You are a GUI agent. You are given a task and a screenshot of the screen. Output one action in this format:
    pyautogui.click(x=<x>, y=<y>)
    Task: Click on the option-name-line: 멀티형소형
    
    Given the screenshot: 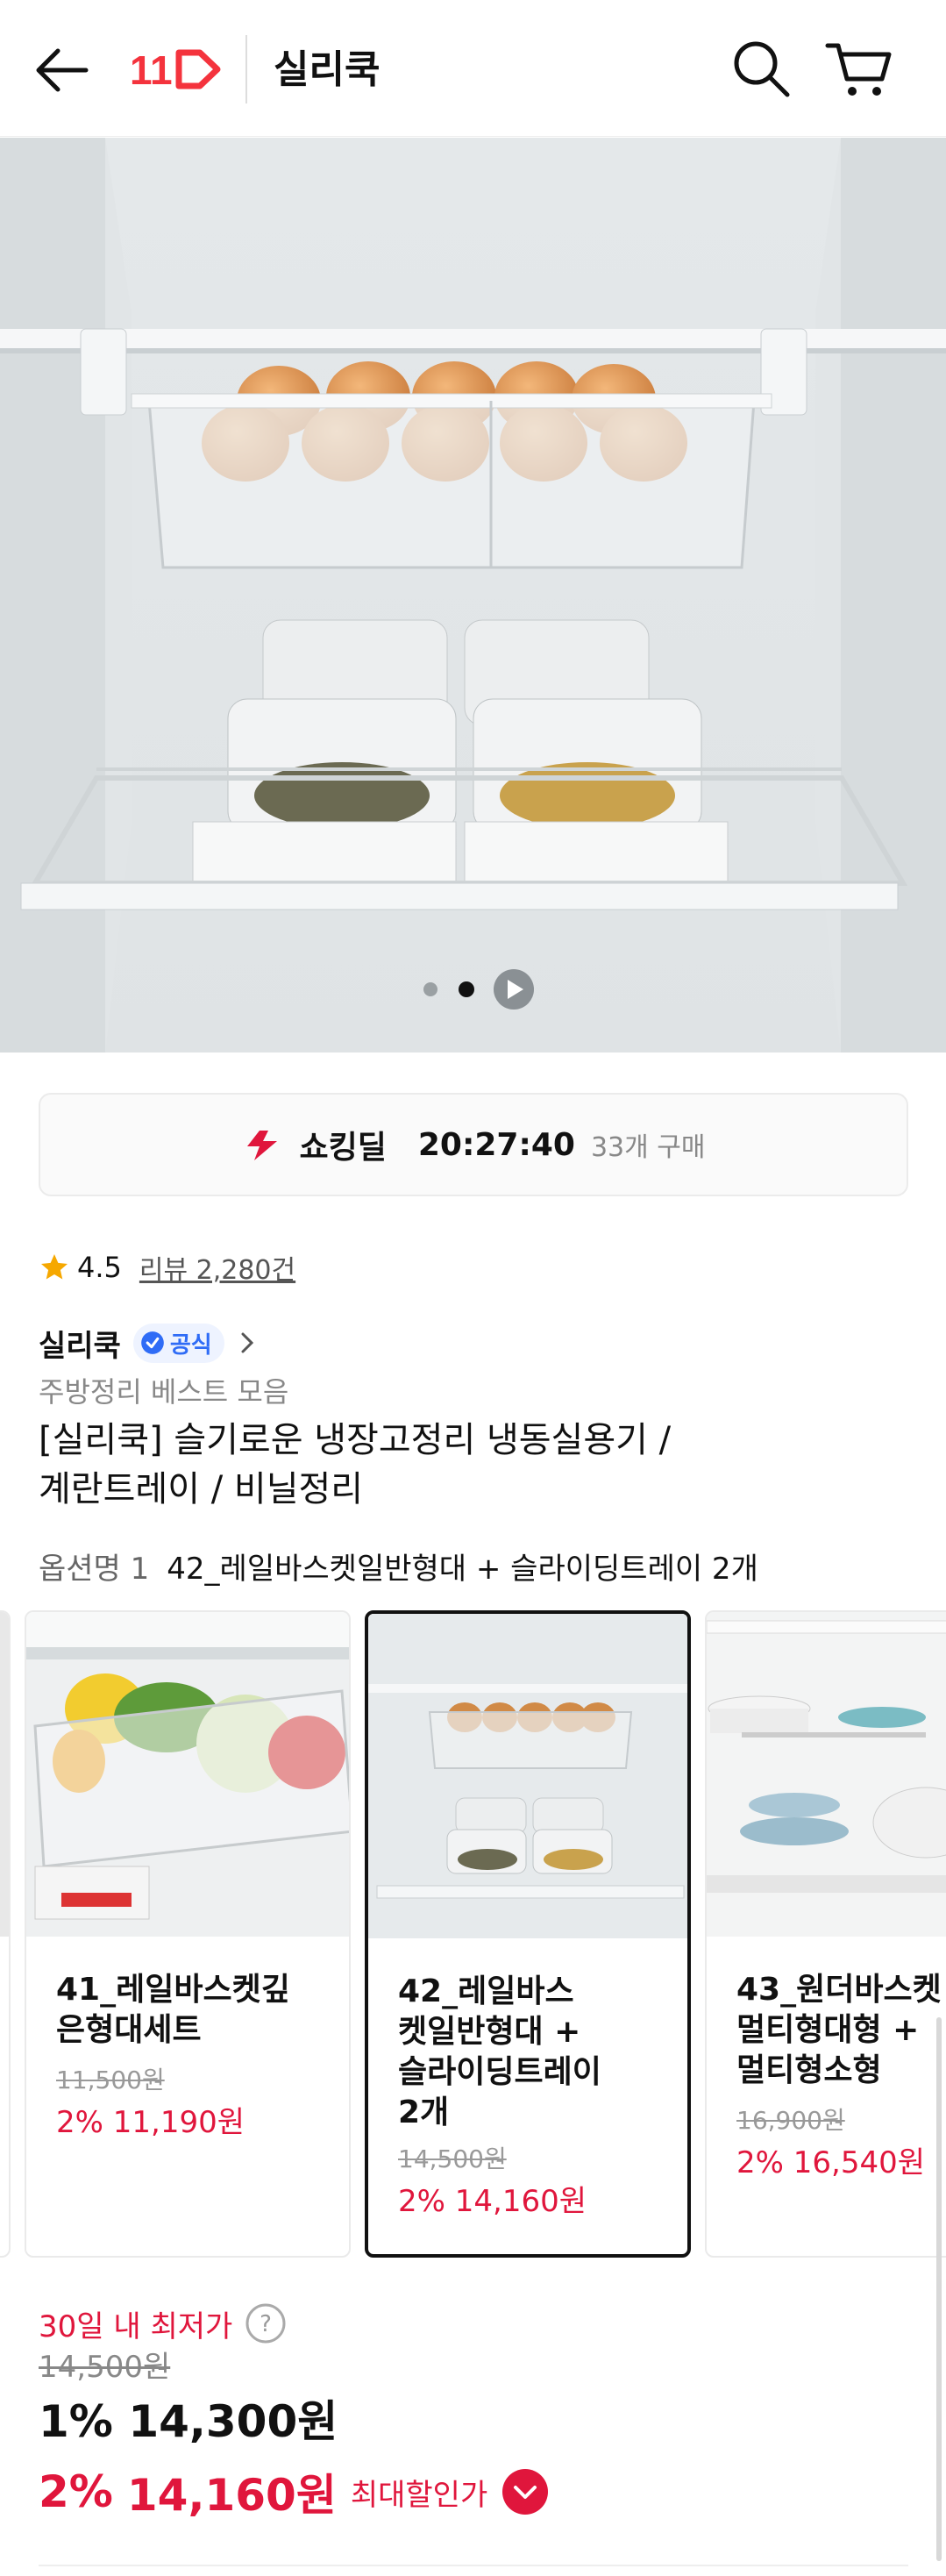 What is the action you would take?
    pyautogui.click(x=809, y=2070)
    